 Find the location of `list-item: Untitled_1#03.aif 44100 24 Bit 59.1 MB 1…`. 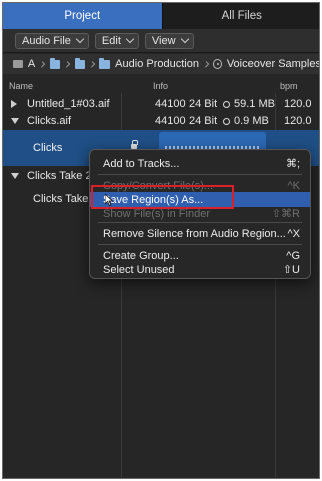

list-item: Untitled_1#03.aif 44100 24 Bit 59.1 MB 1… is located at coordinates (161, 104).